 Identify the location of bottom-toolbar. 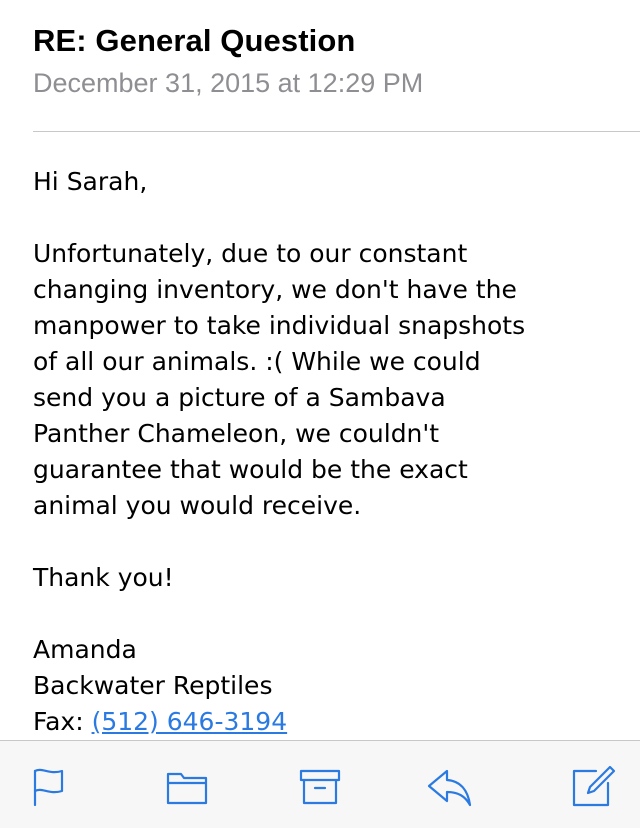
(320, 784).